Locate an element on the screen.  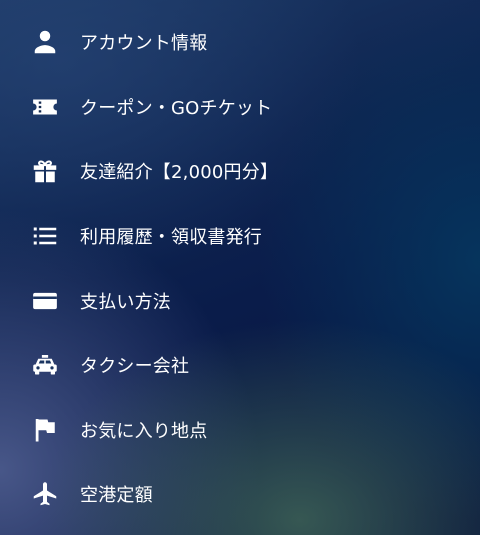
menu-item-label: 友達紹介【2,000円分】 is located at coordinates (179, 173).